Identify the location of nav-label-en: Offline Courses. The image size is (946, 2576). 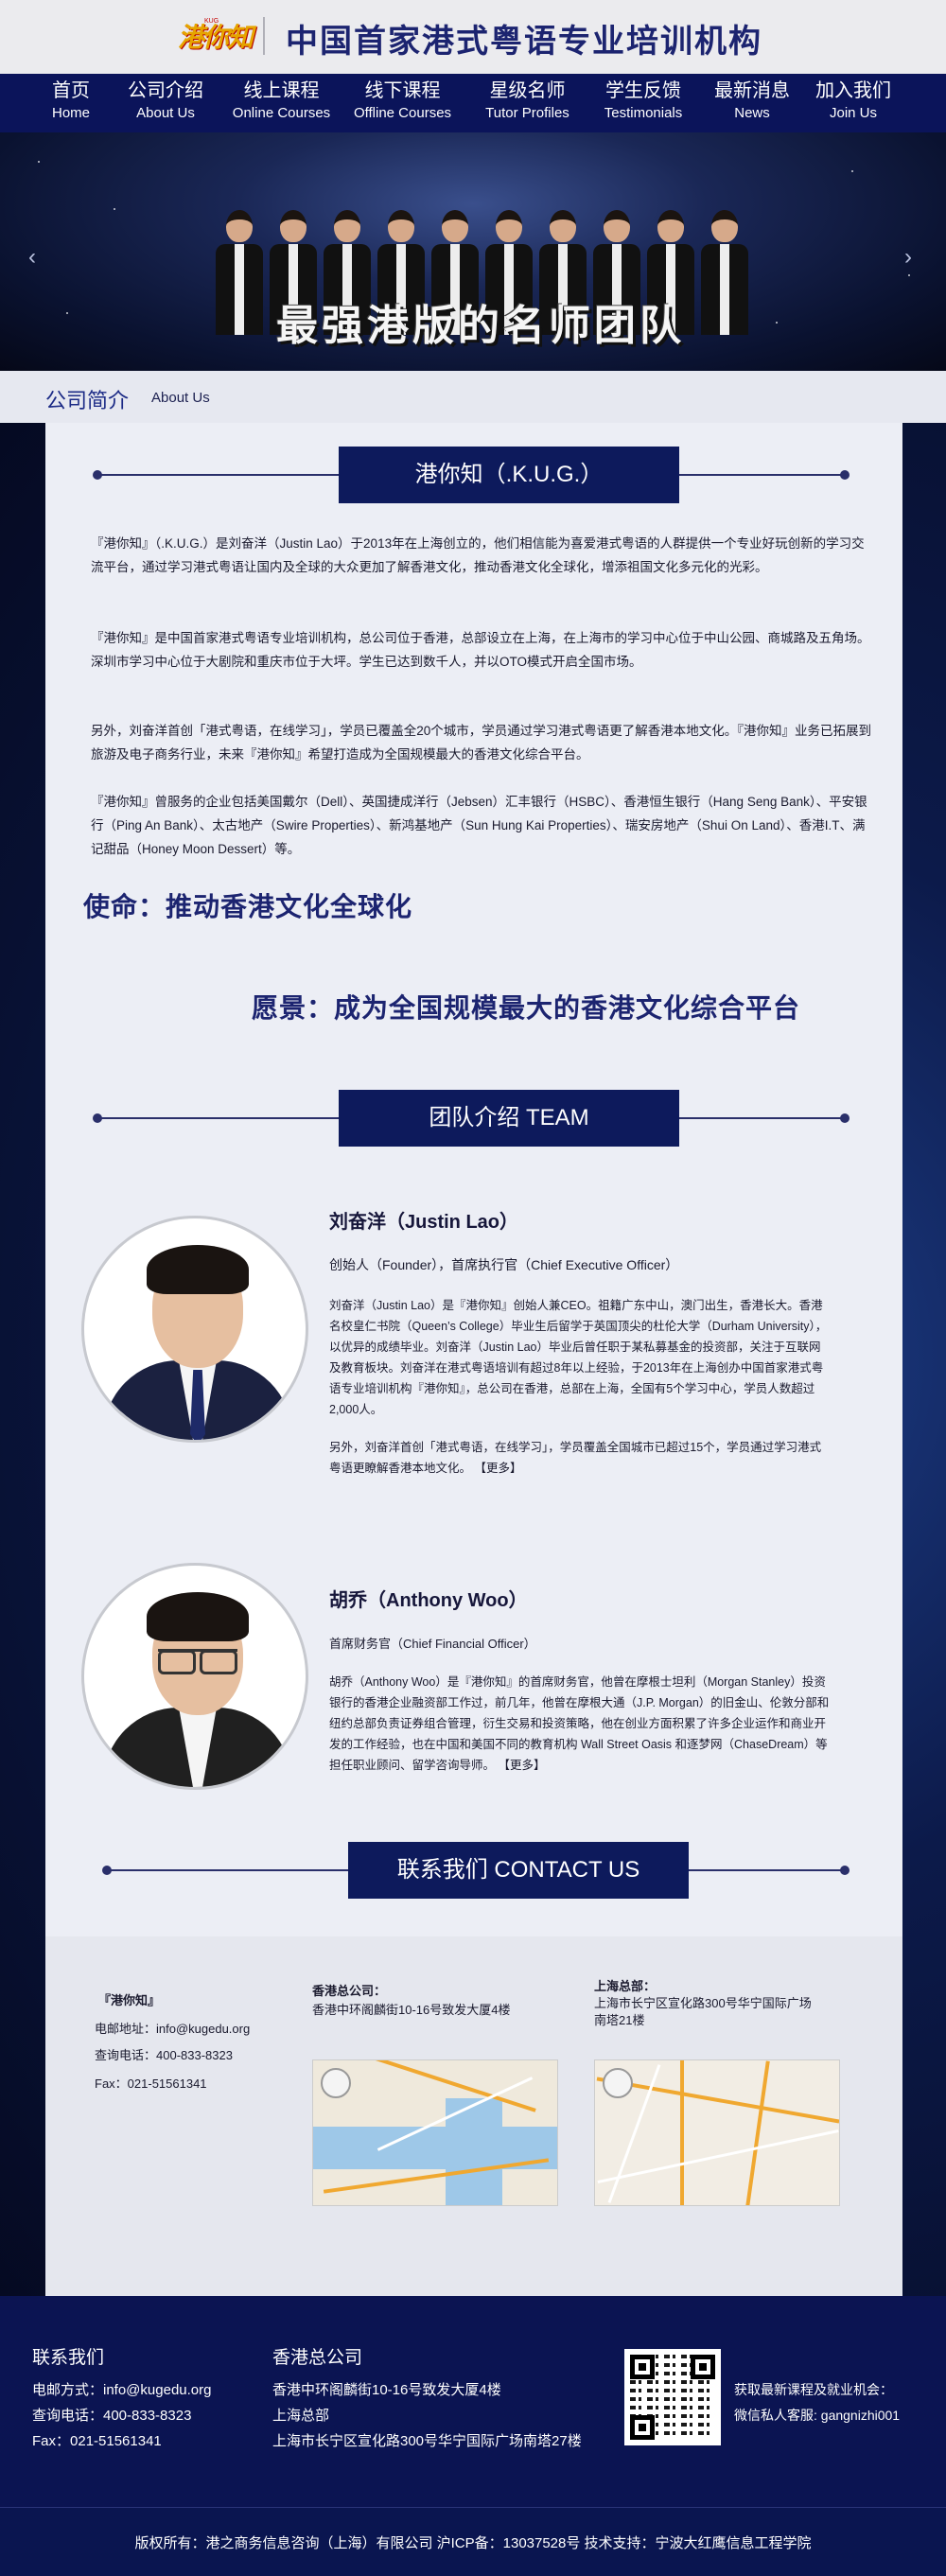
(402, 113).